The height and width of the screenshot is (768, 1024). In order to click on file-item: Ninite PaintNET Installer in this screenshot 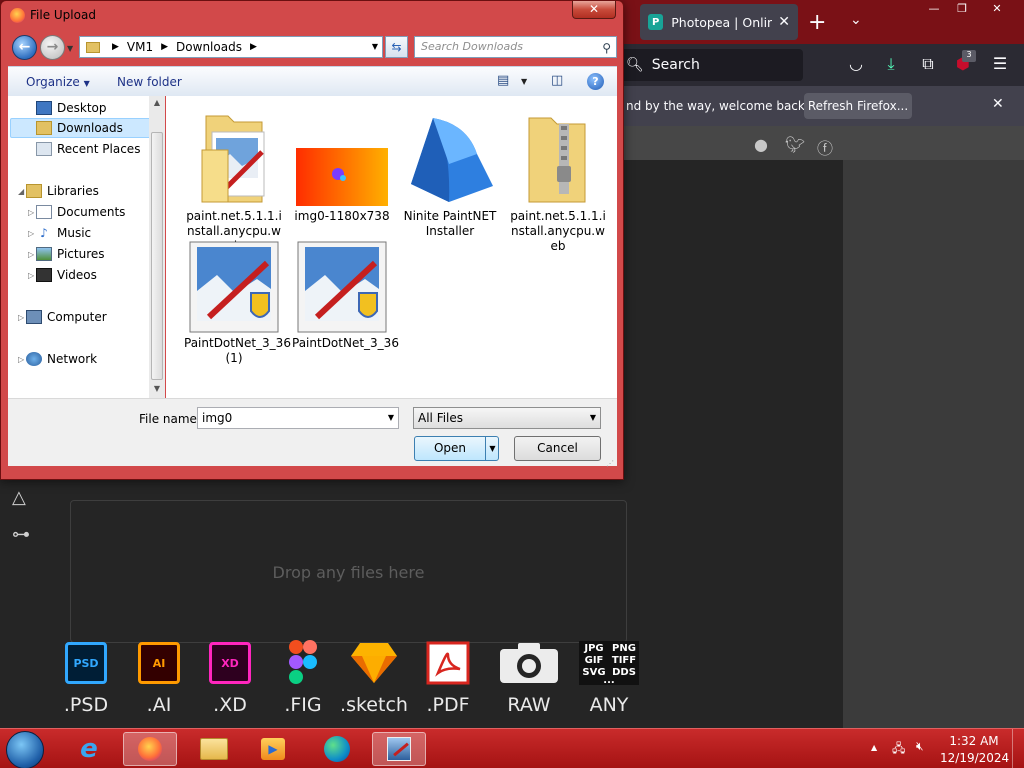, I will do `click(450, 170)`.